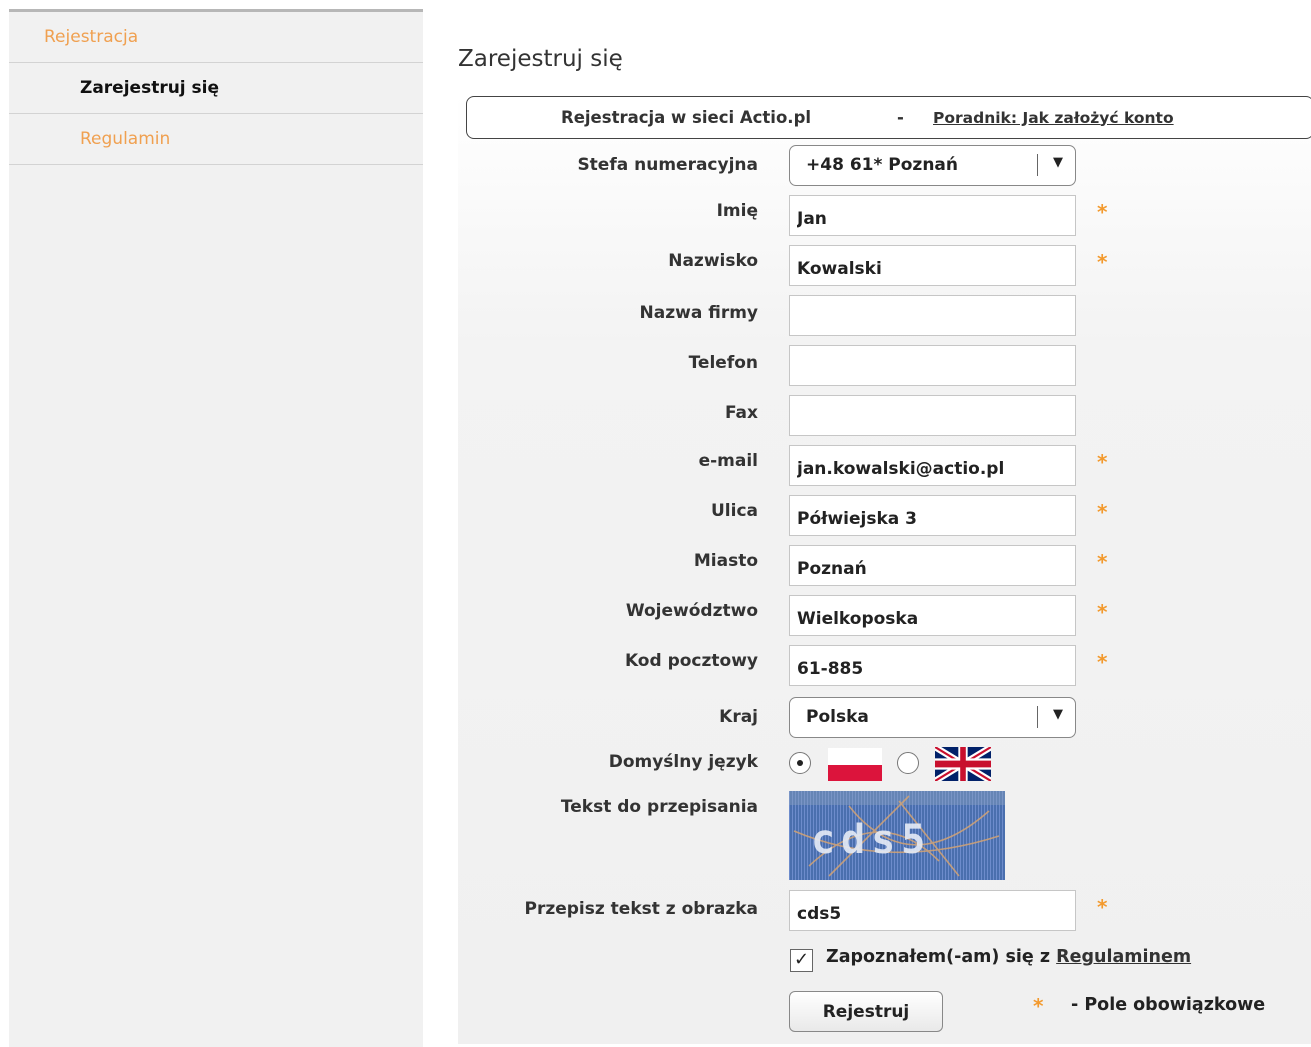 This screenshot has width=1311, height=1047. Describe the element at coordinates (149, 88) in the screenshot. I see `sidebar-item-label: Zarejestruj się` at that location.